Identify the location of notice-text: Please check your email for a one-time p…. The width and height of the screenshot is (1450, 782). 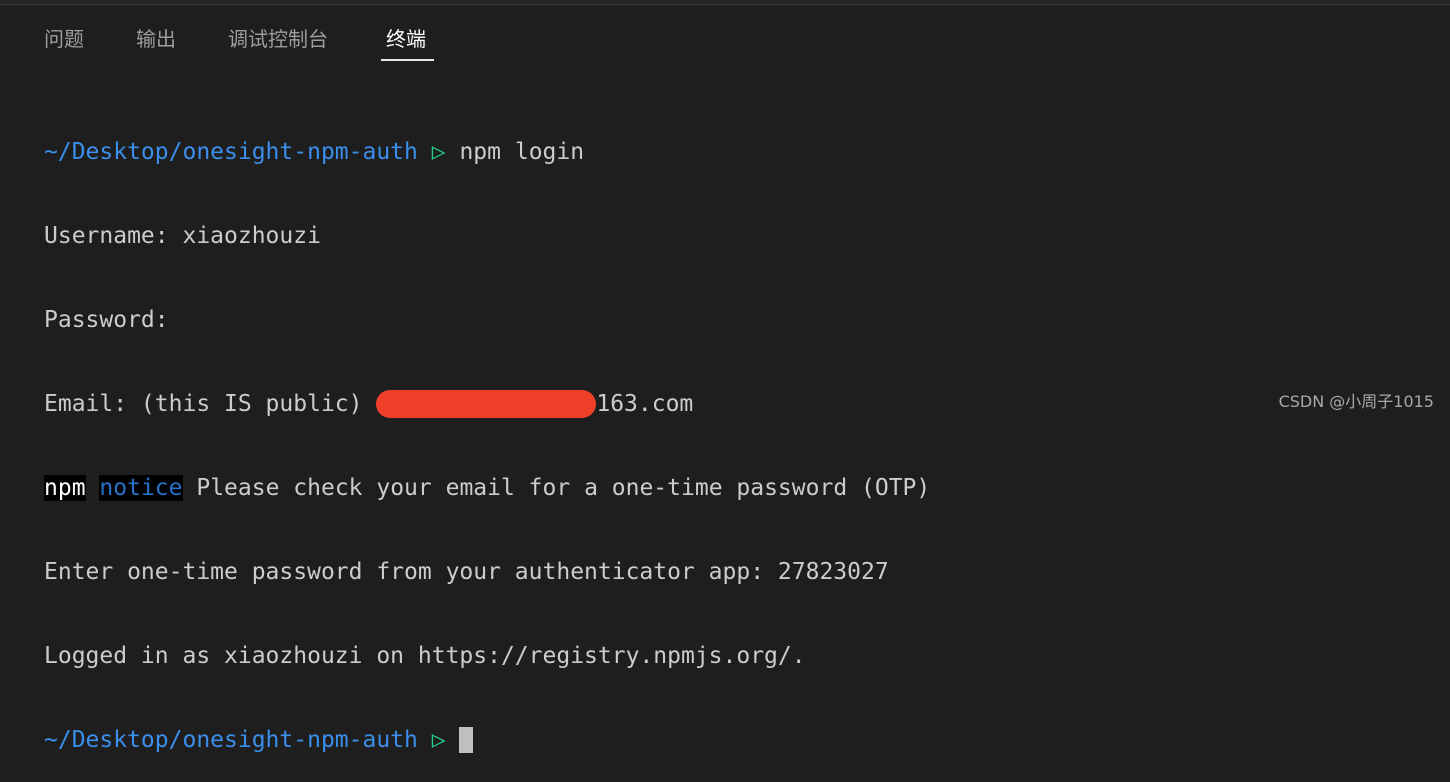
(556, 488).